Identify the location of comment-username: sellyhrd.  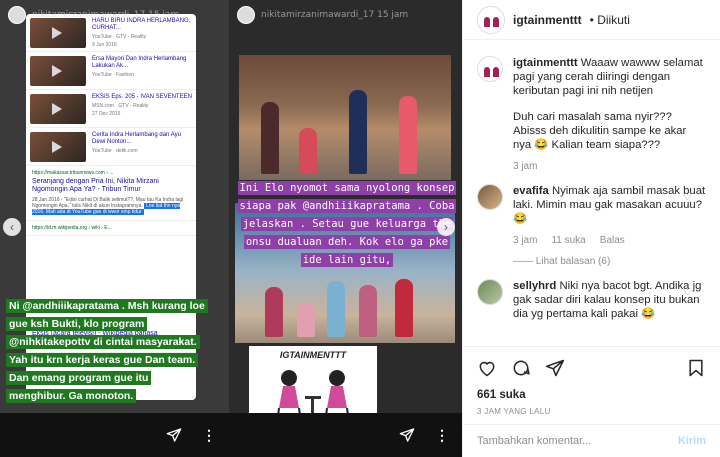
(534, 286).